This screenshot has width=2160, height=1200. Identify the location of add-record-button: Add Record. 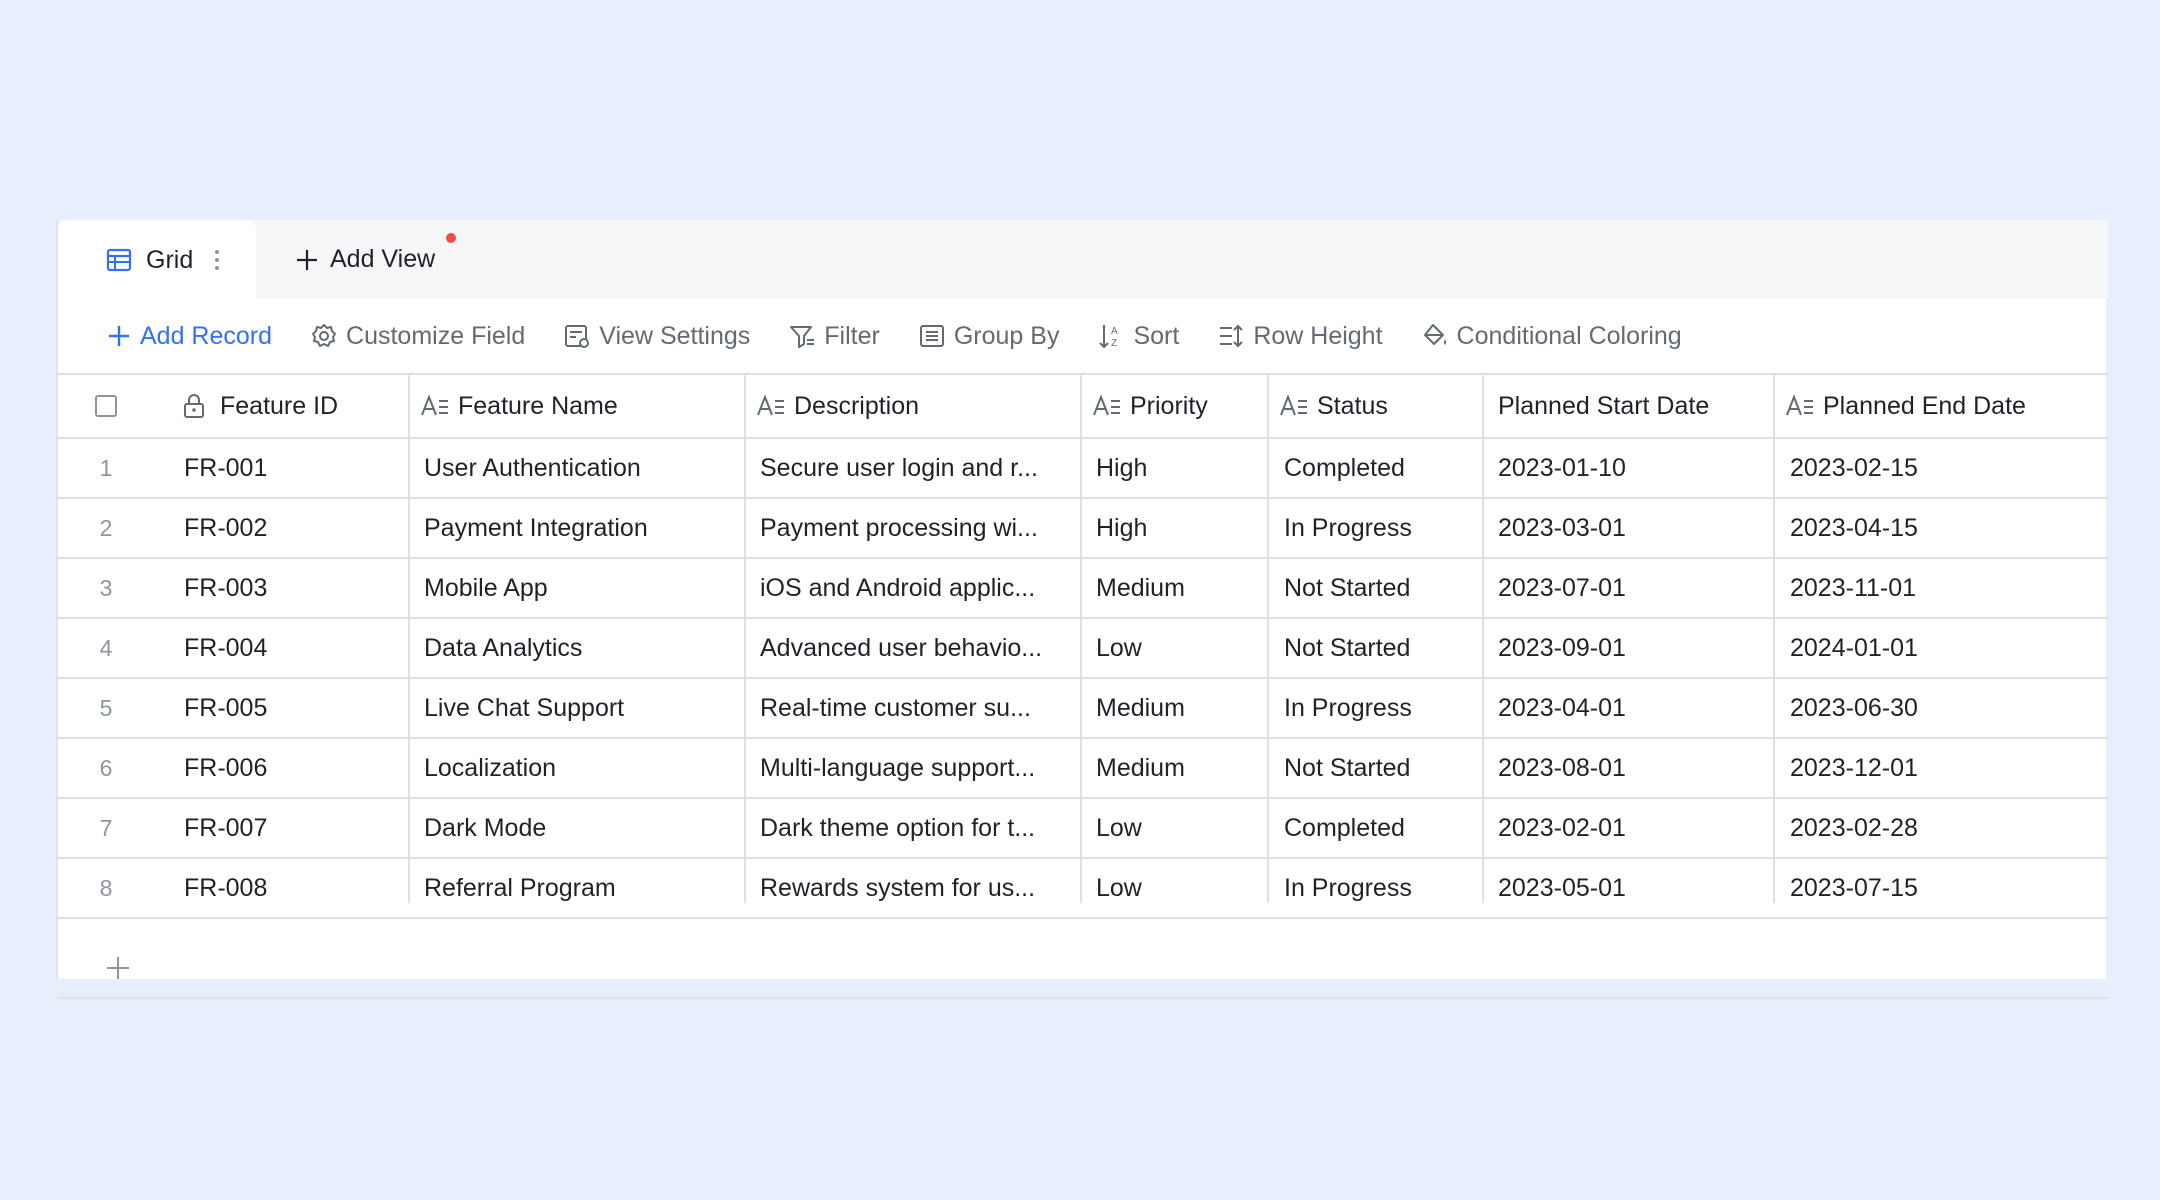
(189, 336).